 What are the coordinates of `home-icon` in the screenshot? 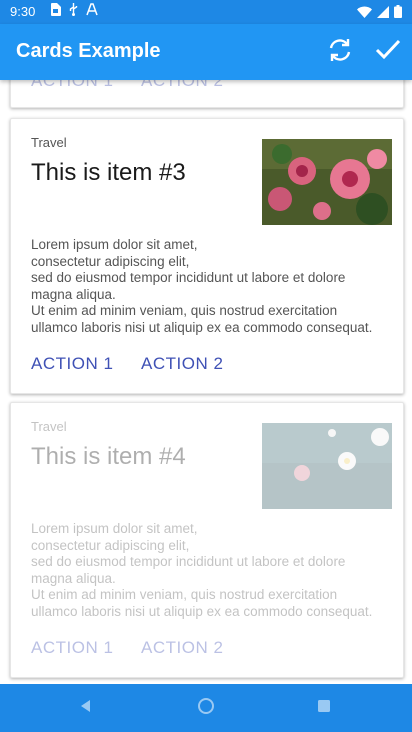 It's located at (206, 708).